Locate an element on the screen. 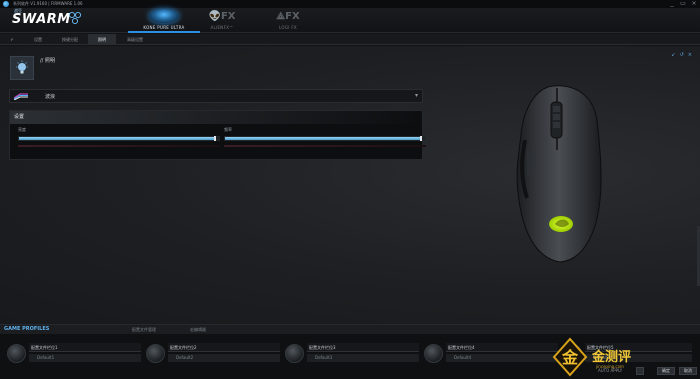 This screenshot has height=379, width=700. app-icon is located at coordinates (6, 4).